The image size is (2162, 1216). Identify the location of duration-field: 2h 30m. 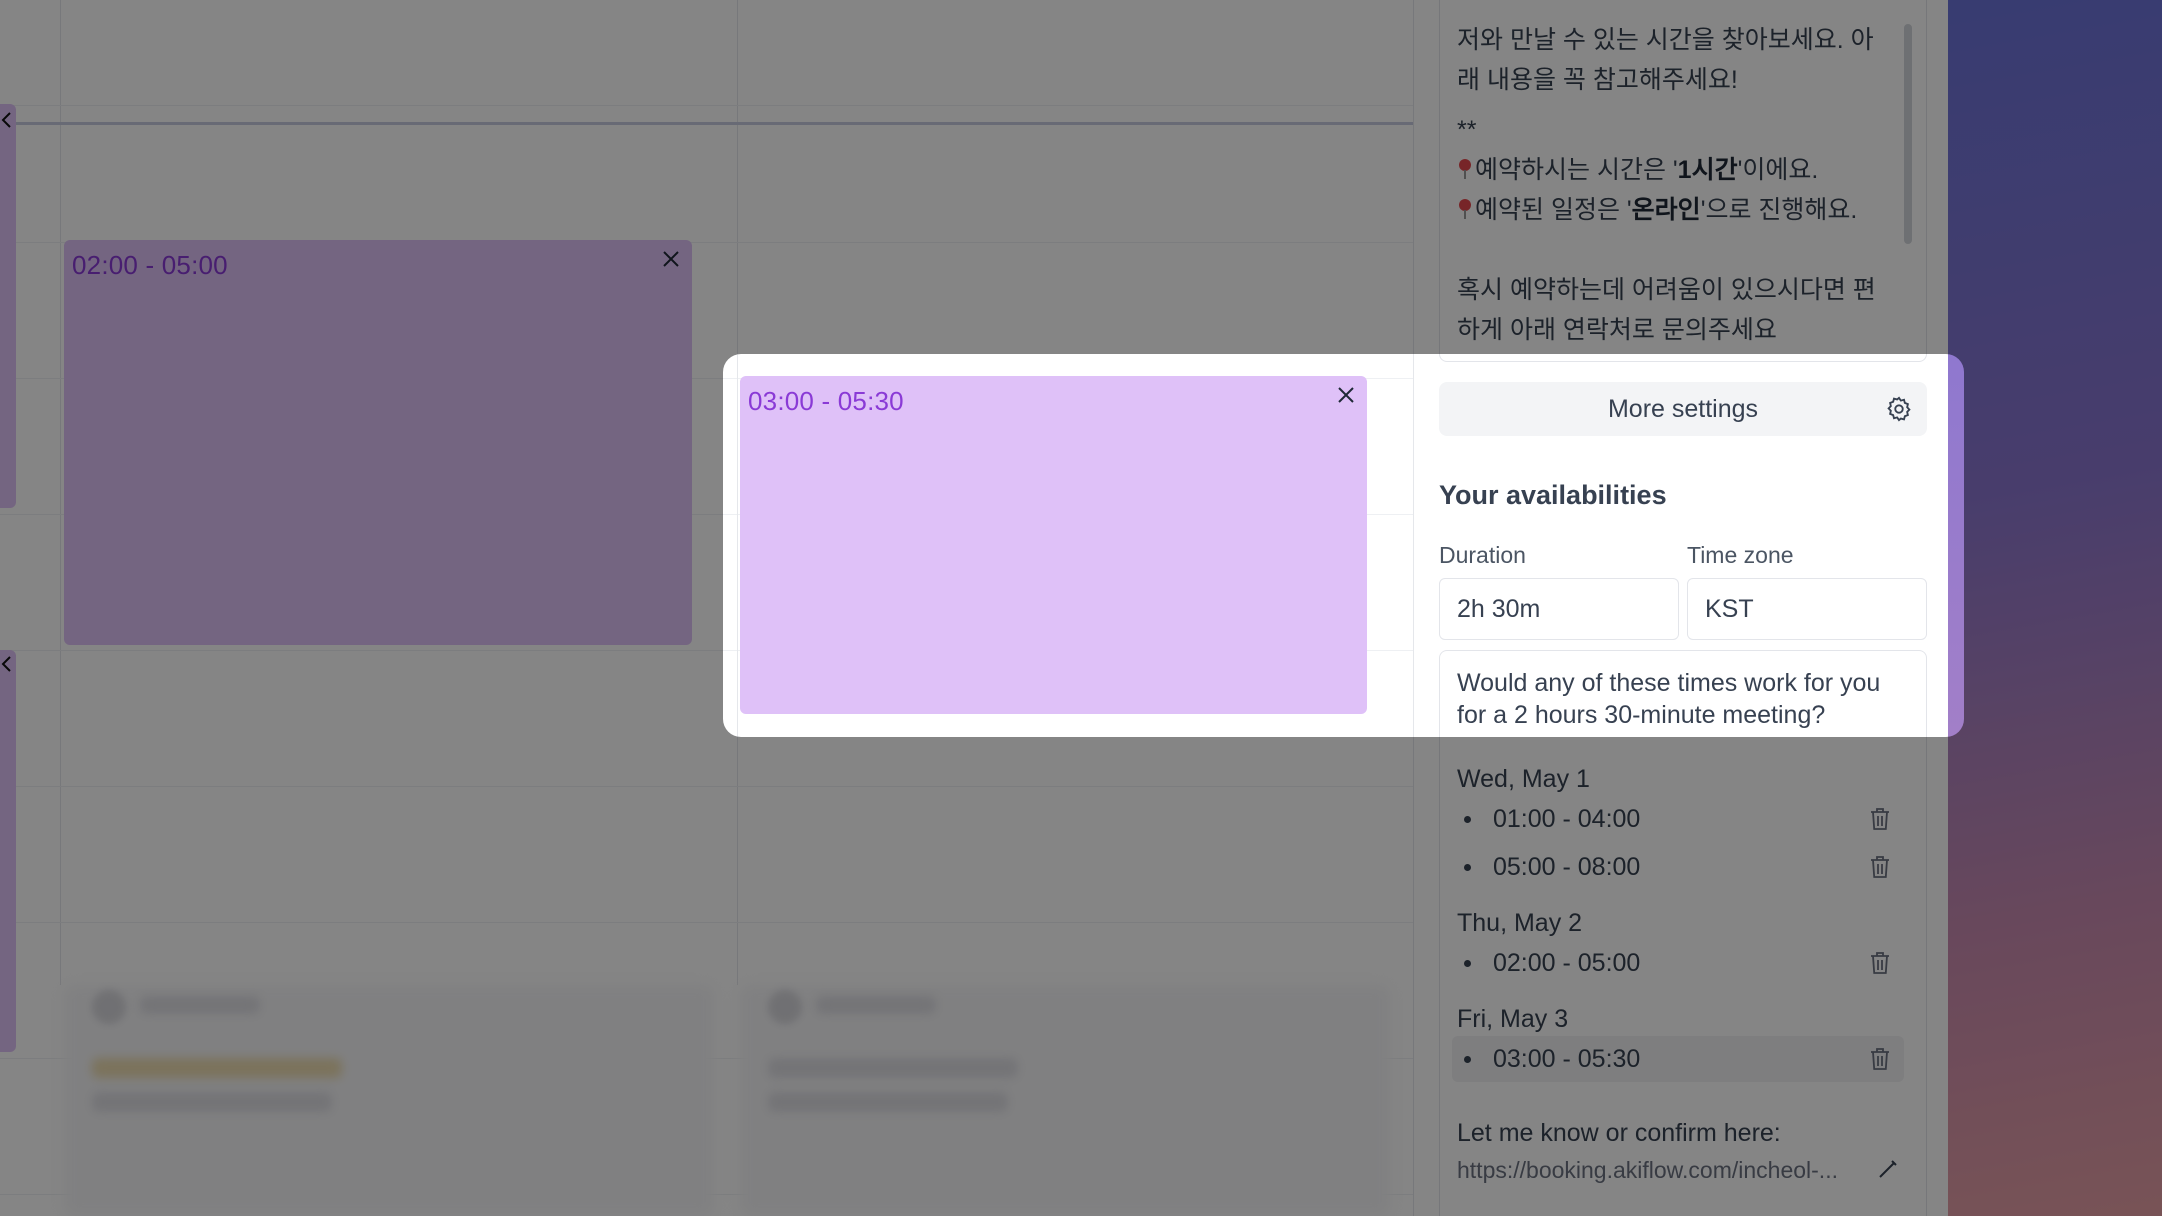
(1559, 609).